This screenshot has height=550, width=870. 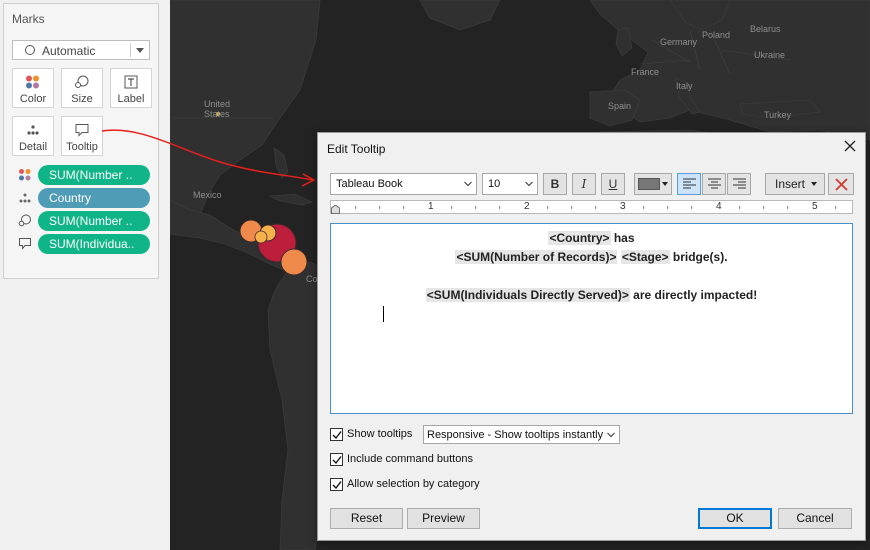 I want to click on size-button: Size, so click(x=82, y=88).